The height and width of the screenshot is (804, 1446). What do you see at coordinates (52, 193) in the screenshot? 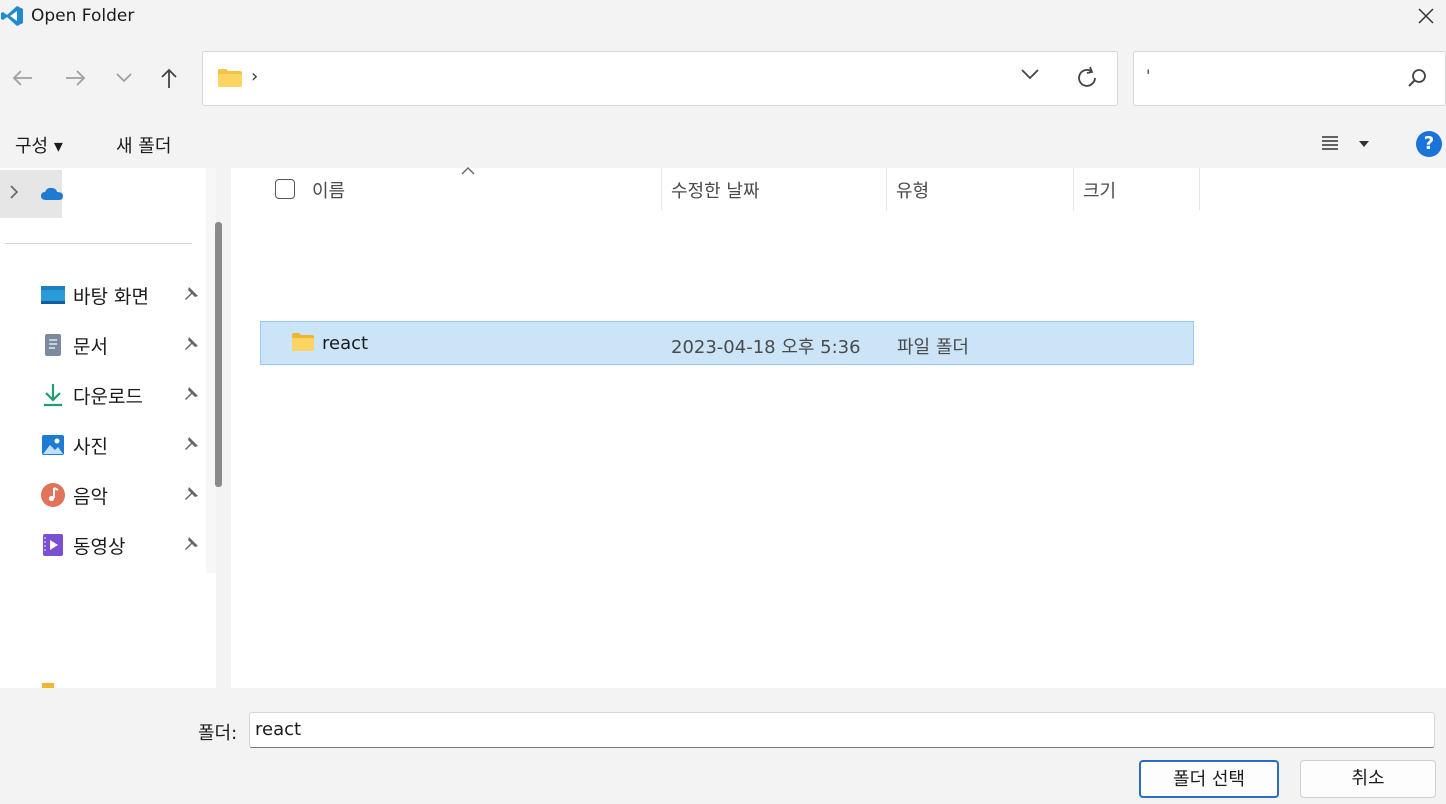
I see `onedrive-cloud-icon` at bounding box center [52, 193].